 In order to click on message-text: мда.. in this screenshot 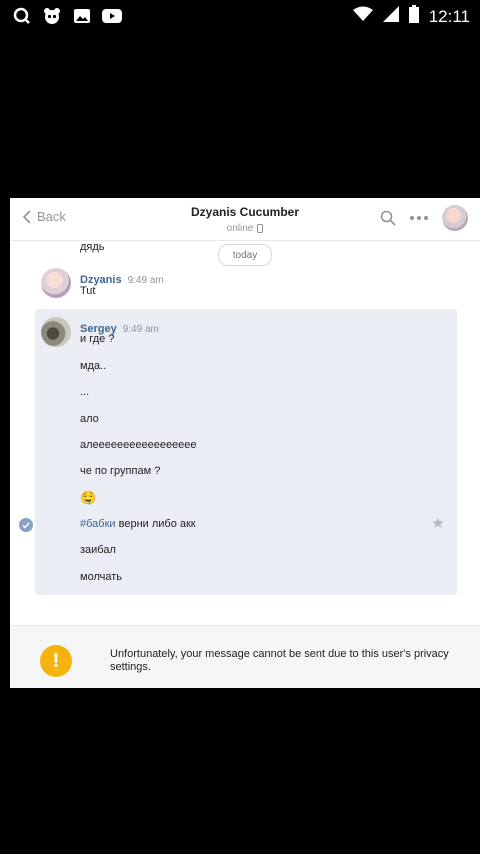, I will do `click(93, 366)`.